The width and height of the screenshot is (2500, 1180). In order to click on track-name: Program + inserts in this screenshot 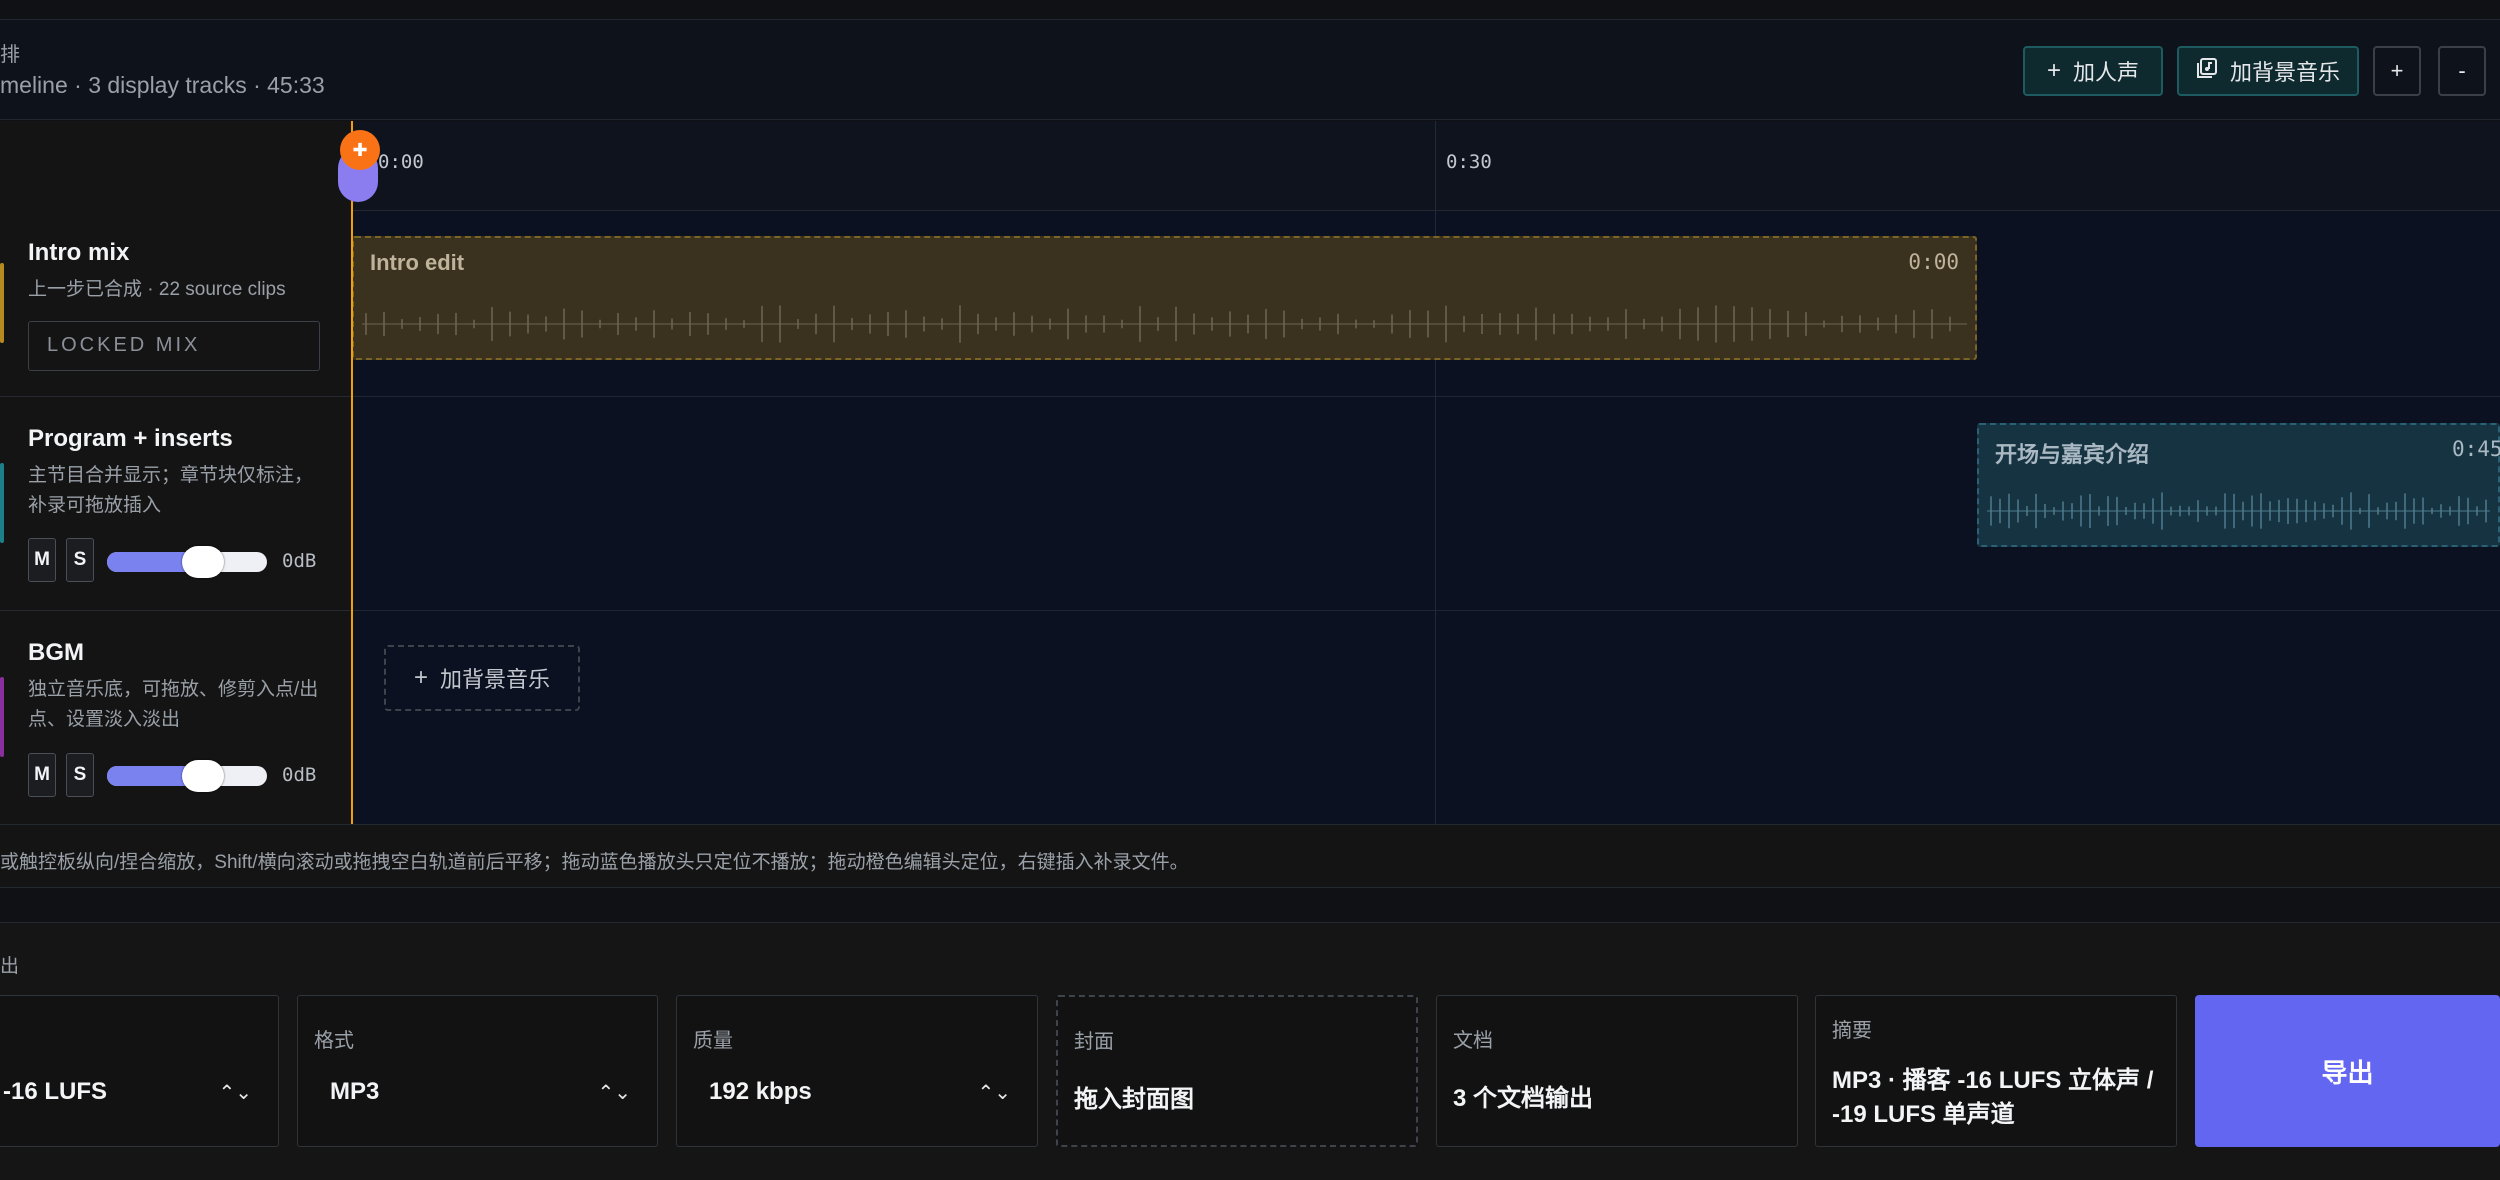, I will do `click(130, 438)`.